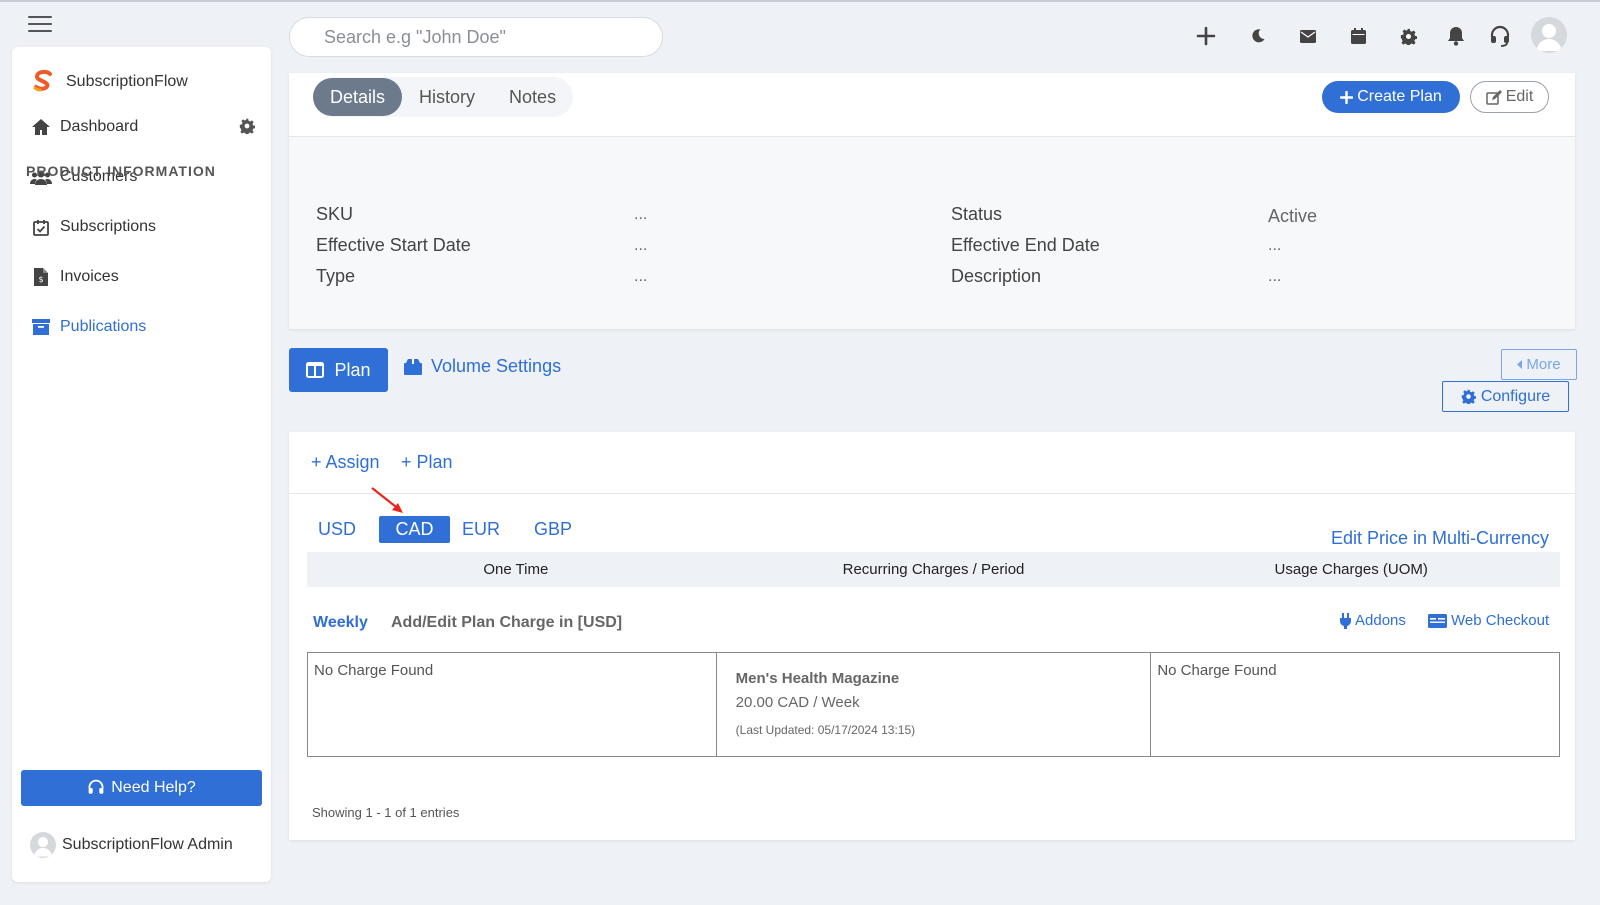 The image size is (1600, 905). Describe the element at coordinates (1025, 245) in the screenshot. I see `field-label-effective-end-date: Effective End Date` at that location.